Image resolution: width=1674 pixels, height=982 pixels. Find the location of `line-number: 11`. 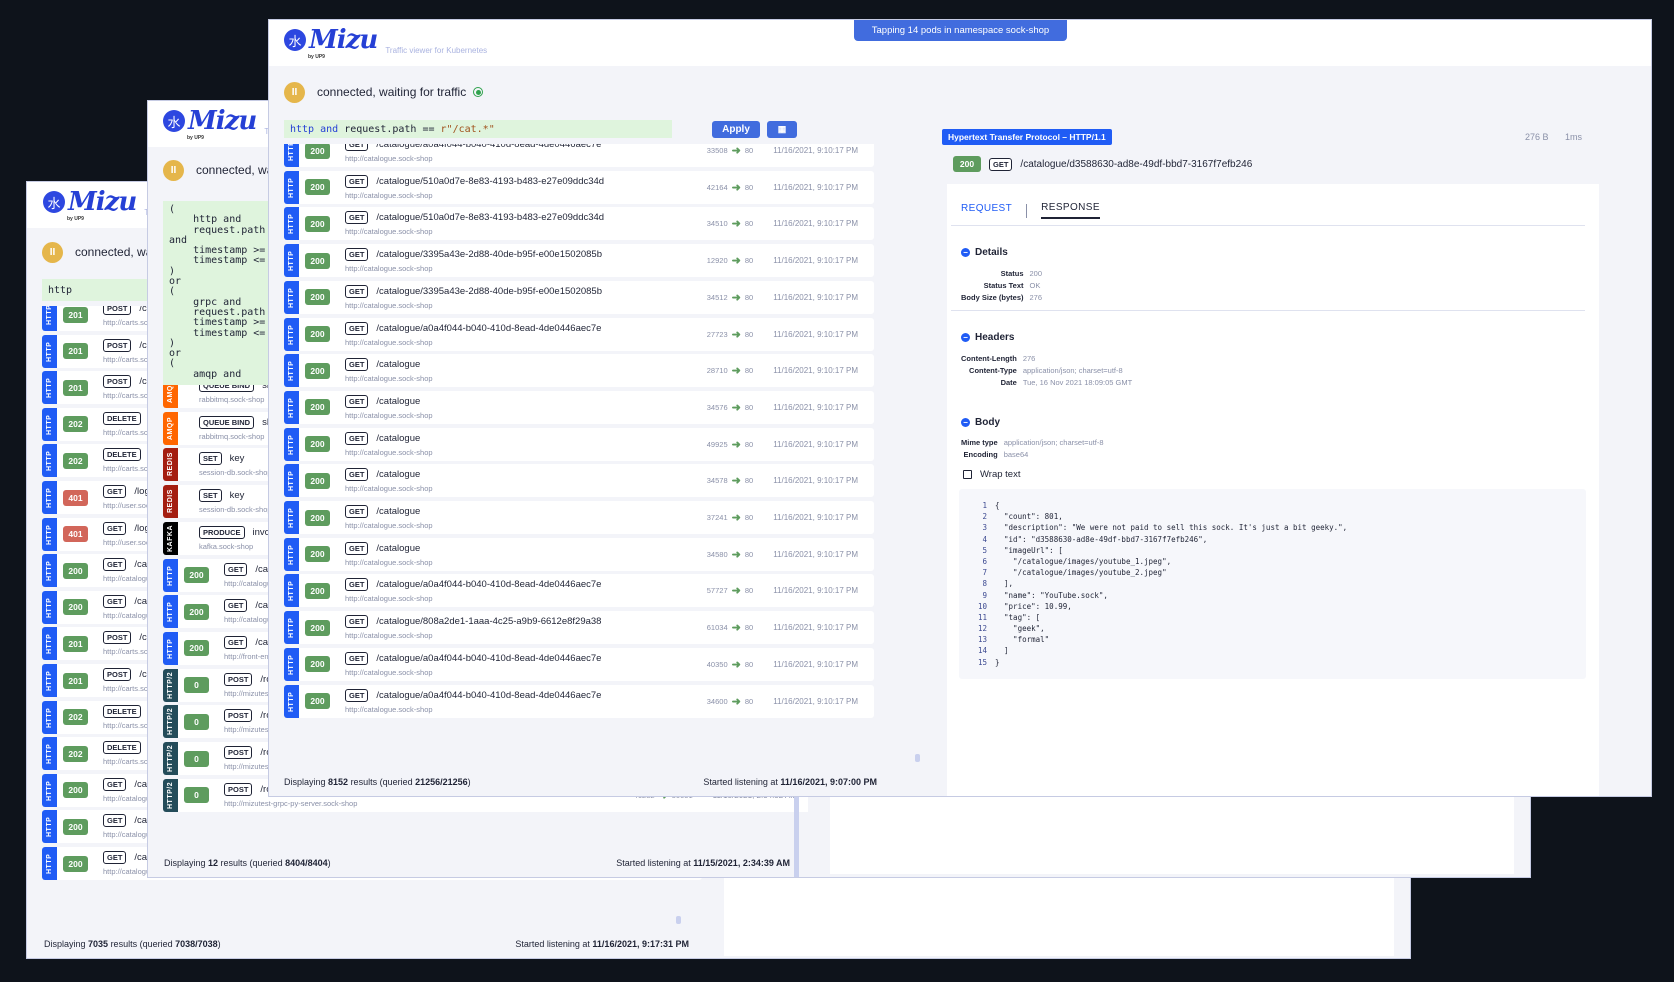

line-number: 11 is located at coordinates (982, 617).